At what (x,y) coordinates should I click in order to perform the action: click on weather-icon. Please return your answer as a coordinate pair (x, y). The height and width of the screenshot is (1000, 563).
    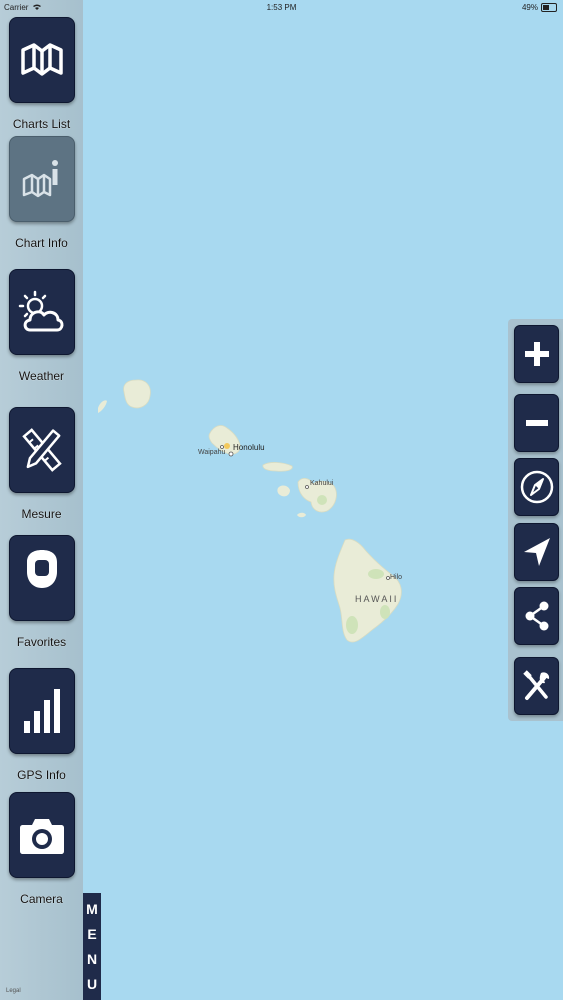
    Looking at the image, I should click on (40, 311).